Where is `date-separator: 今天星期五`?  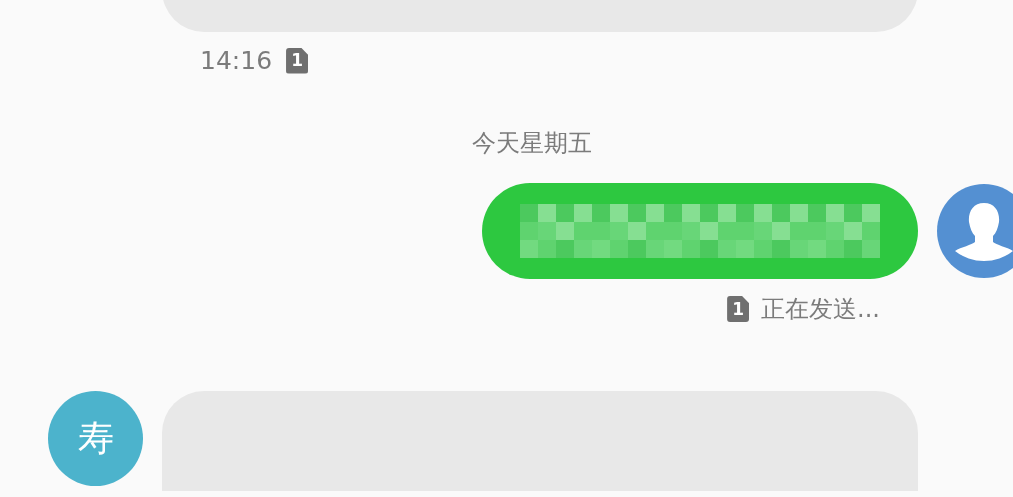 date-separator: 今天星期五 is located at coordinates (531, 143).